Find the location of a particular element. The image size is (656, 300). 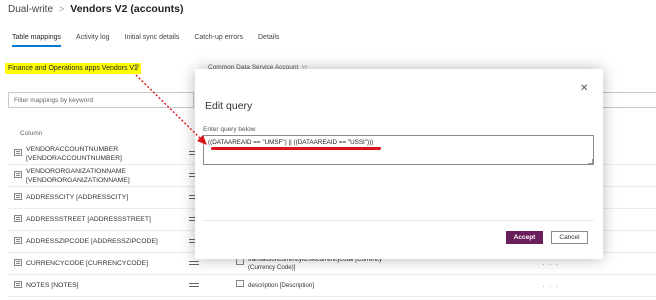

annotation-arrow is located at coordinates (171, 109).